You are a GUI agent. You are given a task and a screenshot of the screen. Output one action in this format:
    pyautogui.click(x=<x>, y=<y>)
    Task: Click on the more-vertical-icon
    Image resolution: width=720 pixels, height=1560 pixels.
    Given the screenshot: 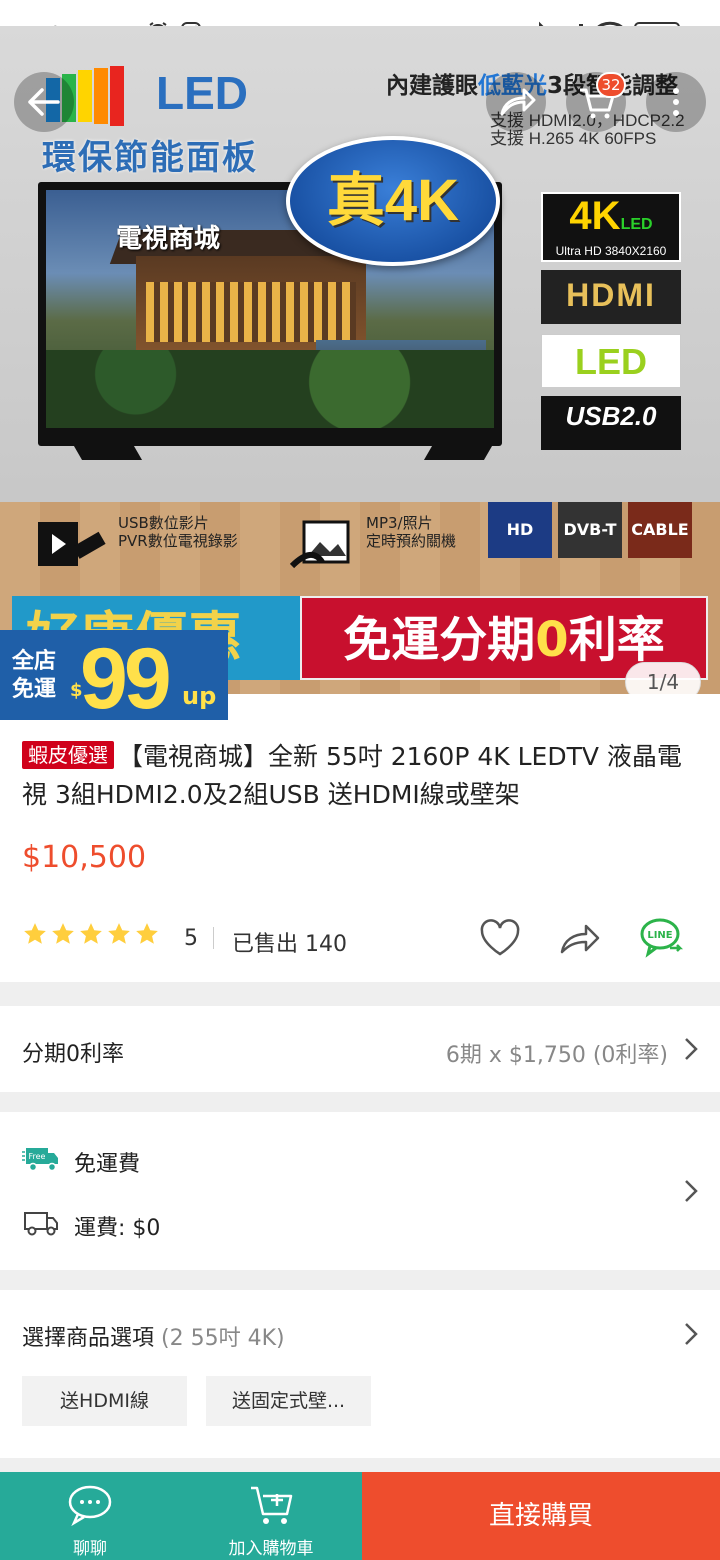 What is the action you would take?
    pyautogui.click(x=676, y=102)
    